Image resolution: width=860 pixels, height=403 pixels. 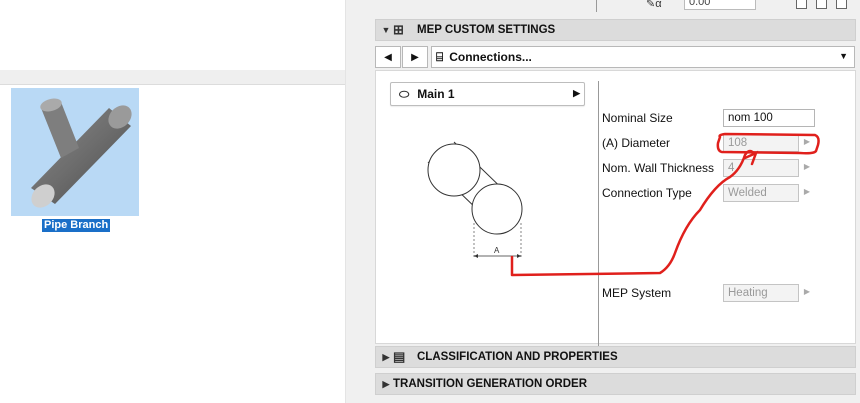 I want to click on library-item-label: Pipe Branch, so click(x=76, y=225).